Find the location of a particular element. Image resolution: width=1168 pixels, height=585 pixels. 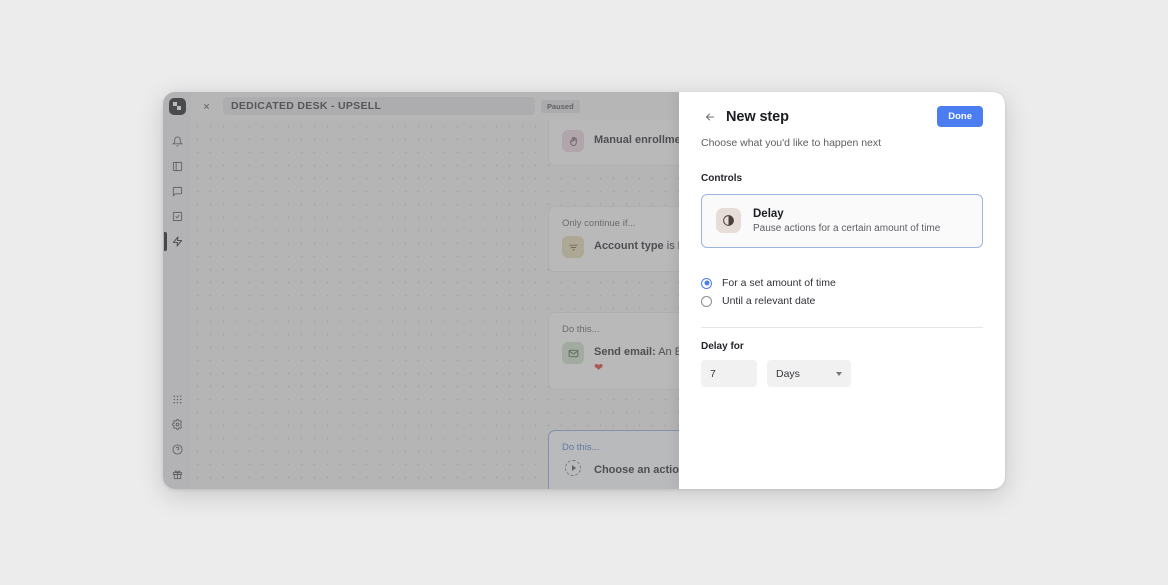

panel-header: New step Done is located at coordinates (842, 109).